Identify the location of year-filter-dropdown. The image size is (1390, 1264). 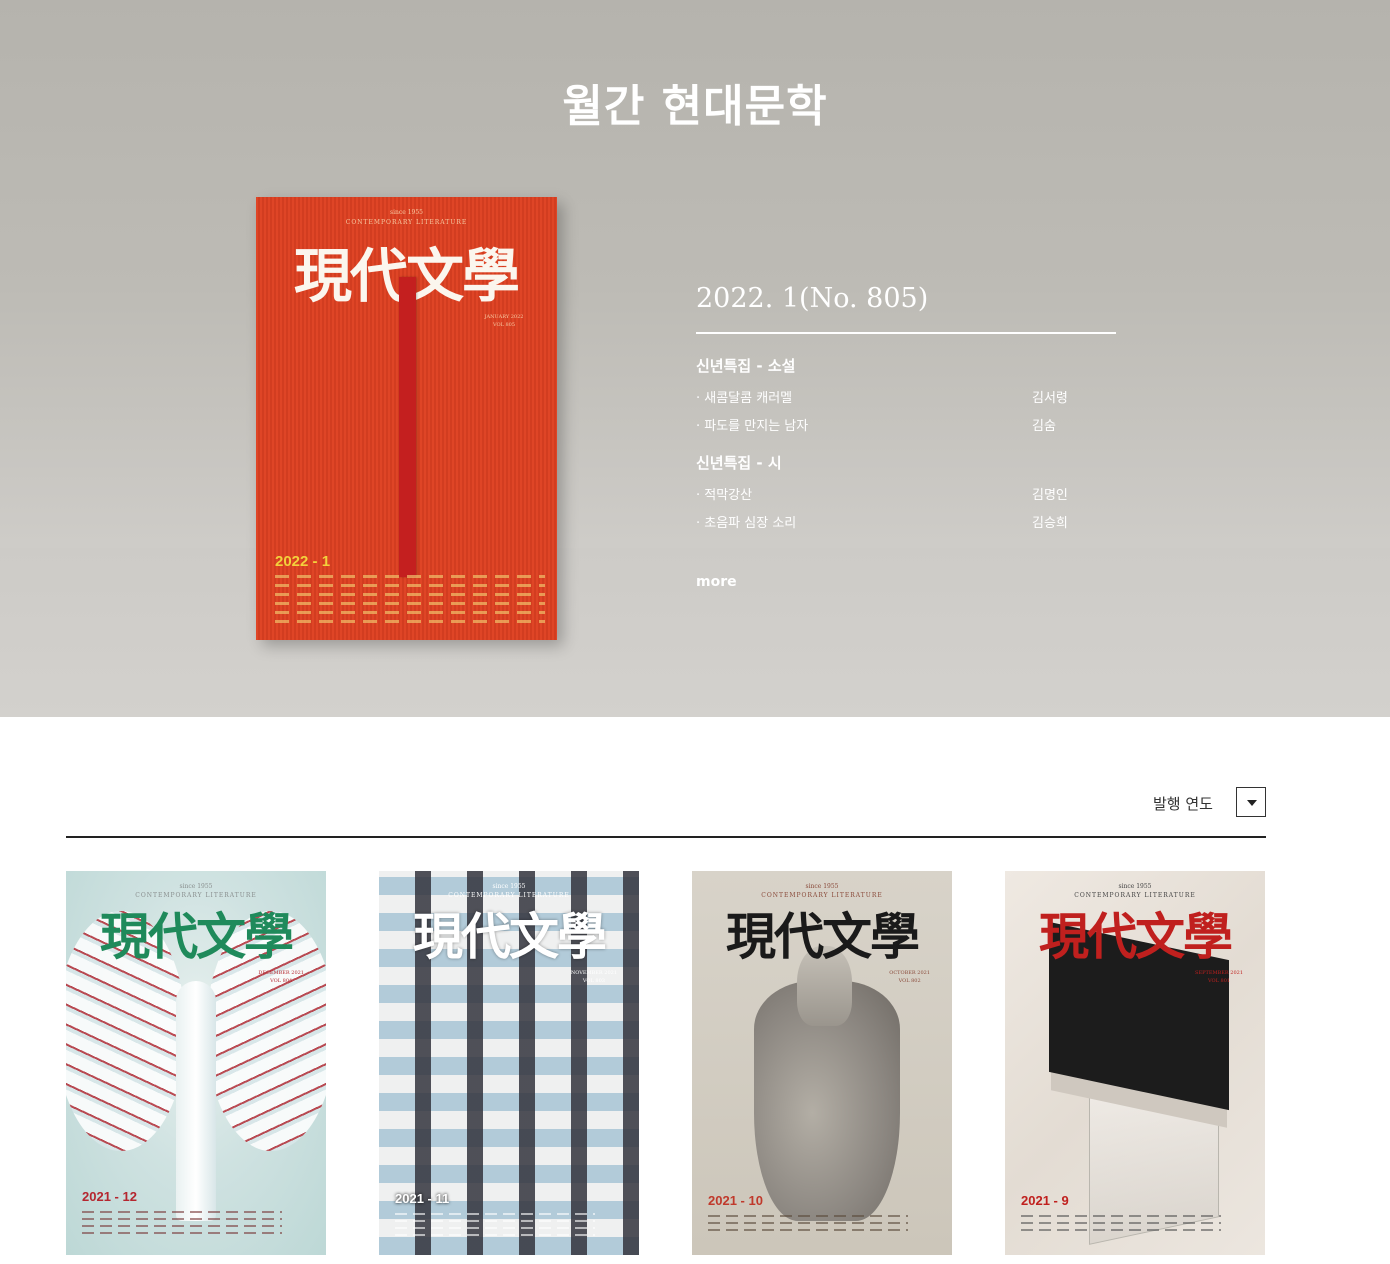
(1251, 802).